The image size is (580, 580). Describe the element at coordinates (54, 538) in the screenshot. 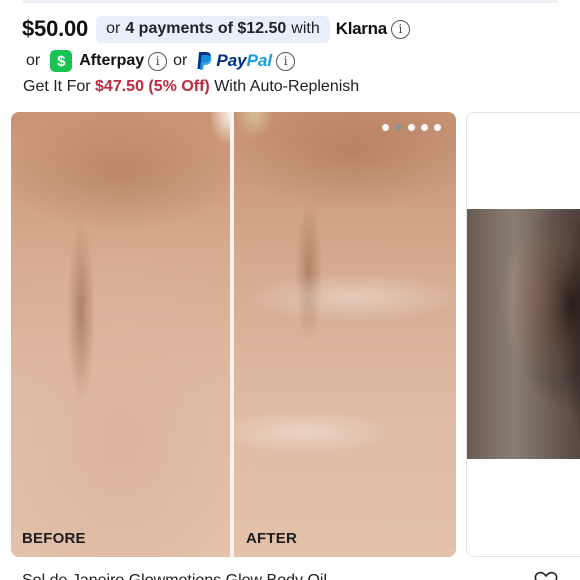

I see `before-label: BEFORE` at that location.